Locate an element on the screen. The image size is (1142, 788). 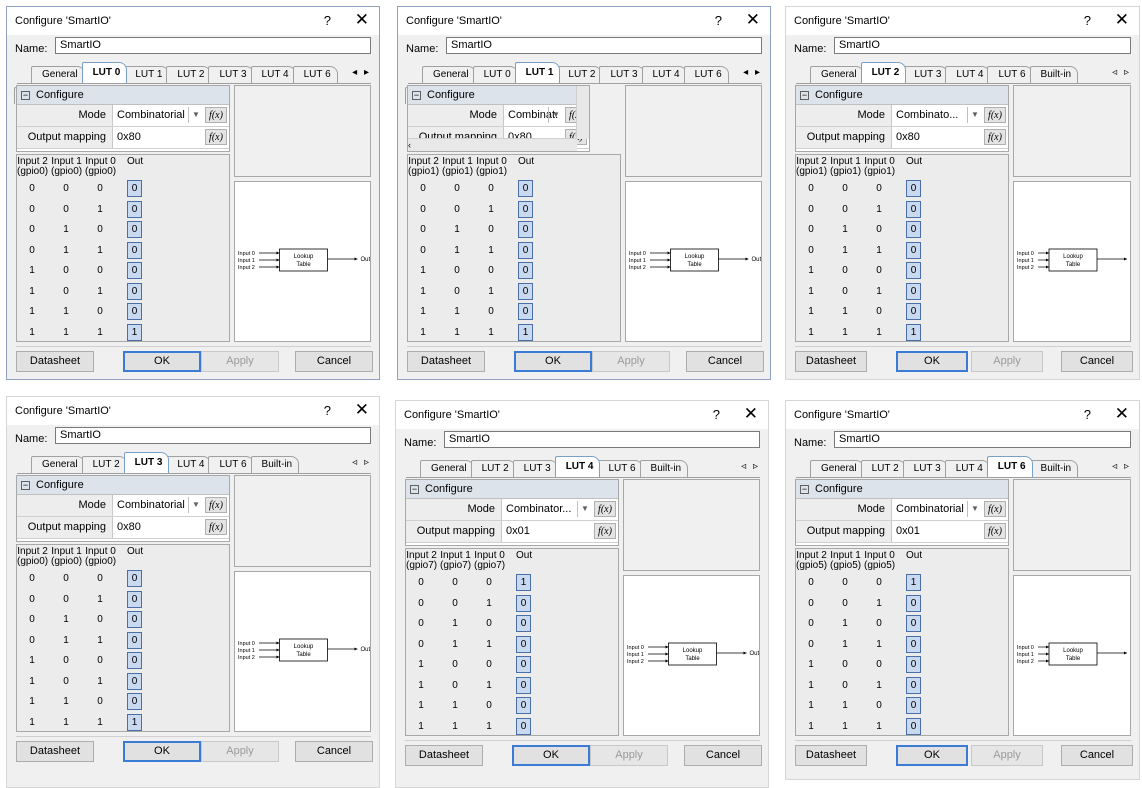
mode-select: Combinatorial is located at coordinates (158, 115).